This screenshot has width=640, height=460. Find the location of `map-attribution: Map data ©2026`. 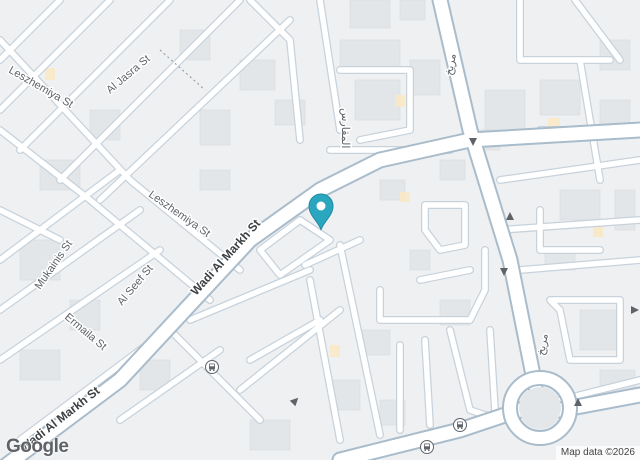

map-attribution: Map data ©2026 is located at coordinates (597, 453).